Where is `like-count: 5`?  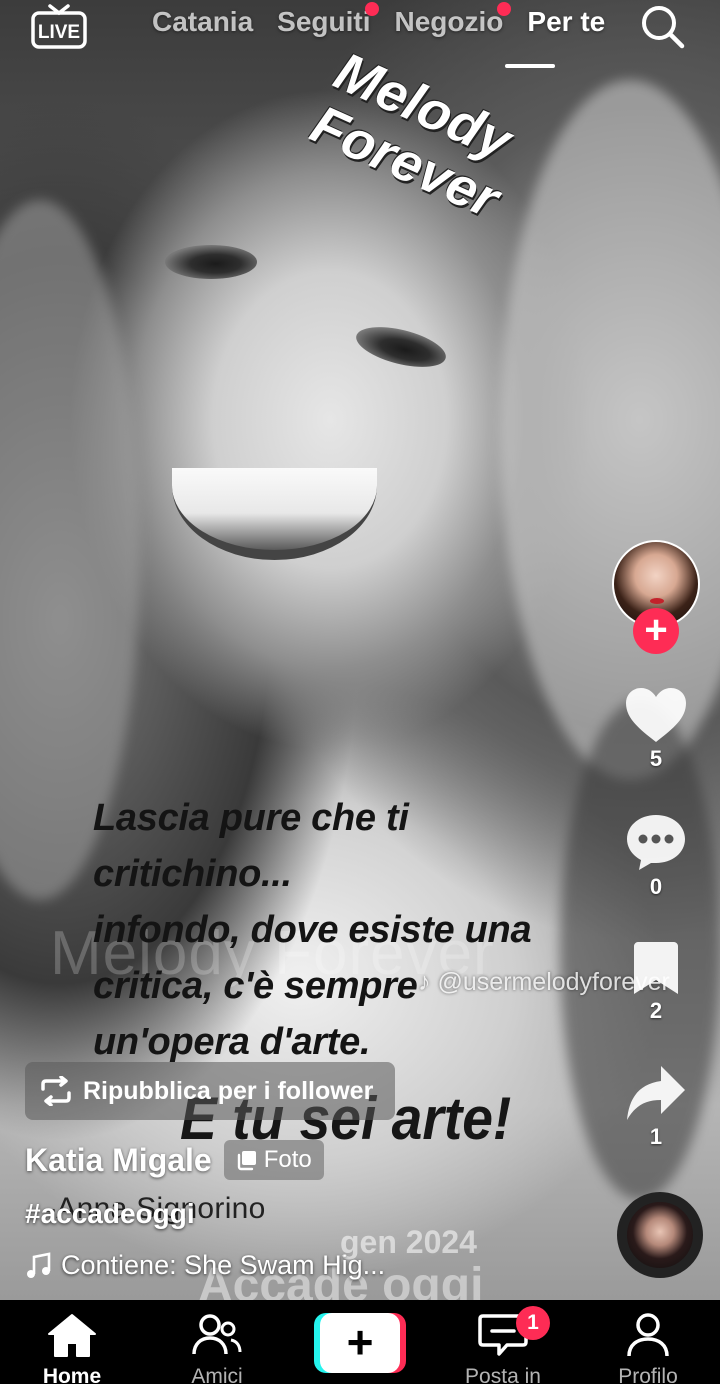
like-count: 5 is located at coordinates (656, 758).